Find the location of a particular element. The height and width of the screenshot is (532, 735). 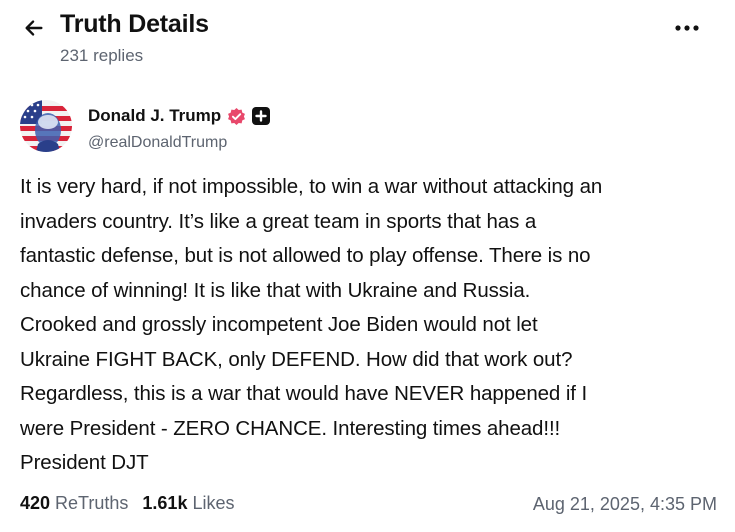

likes-stat: 1.61k Likes is located at coordinates (188, 503).